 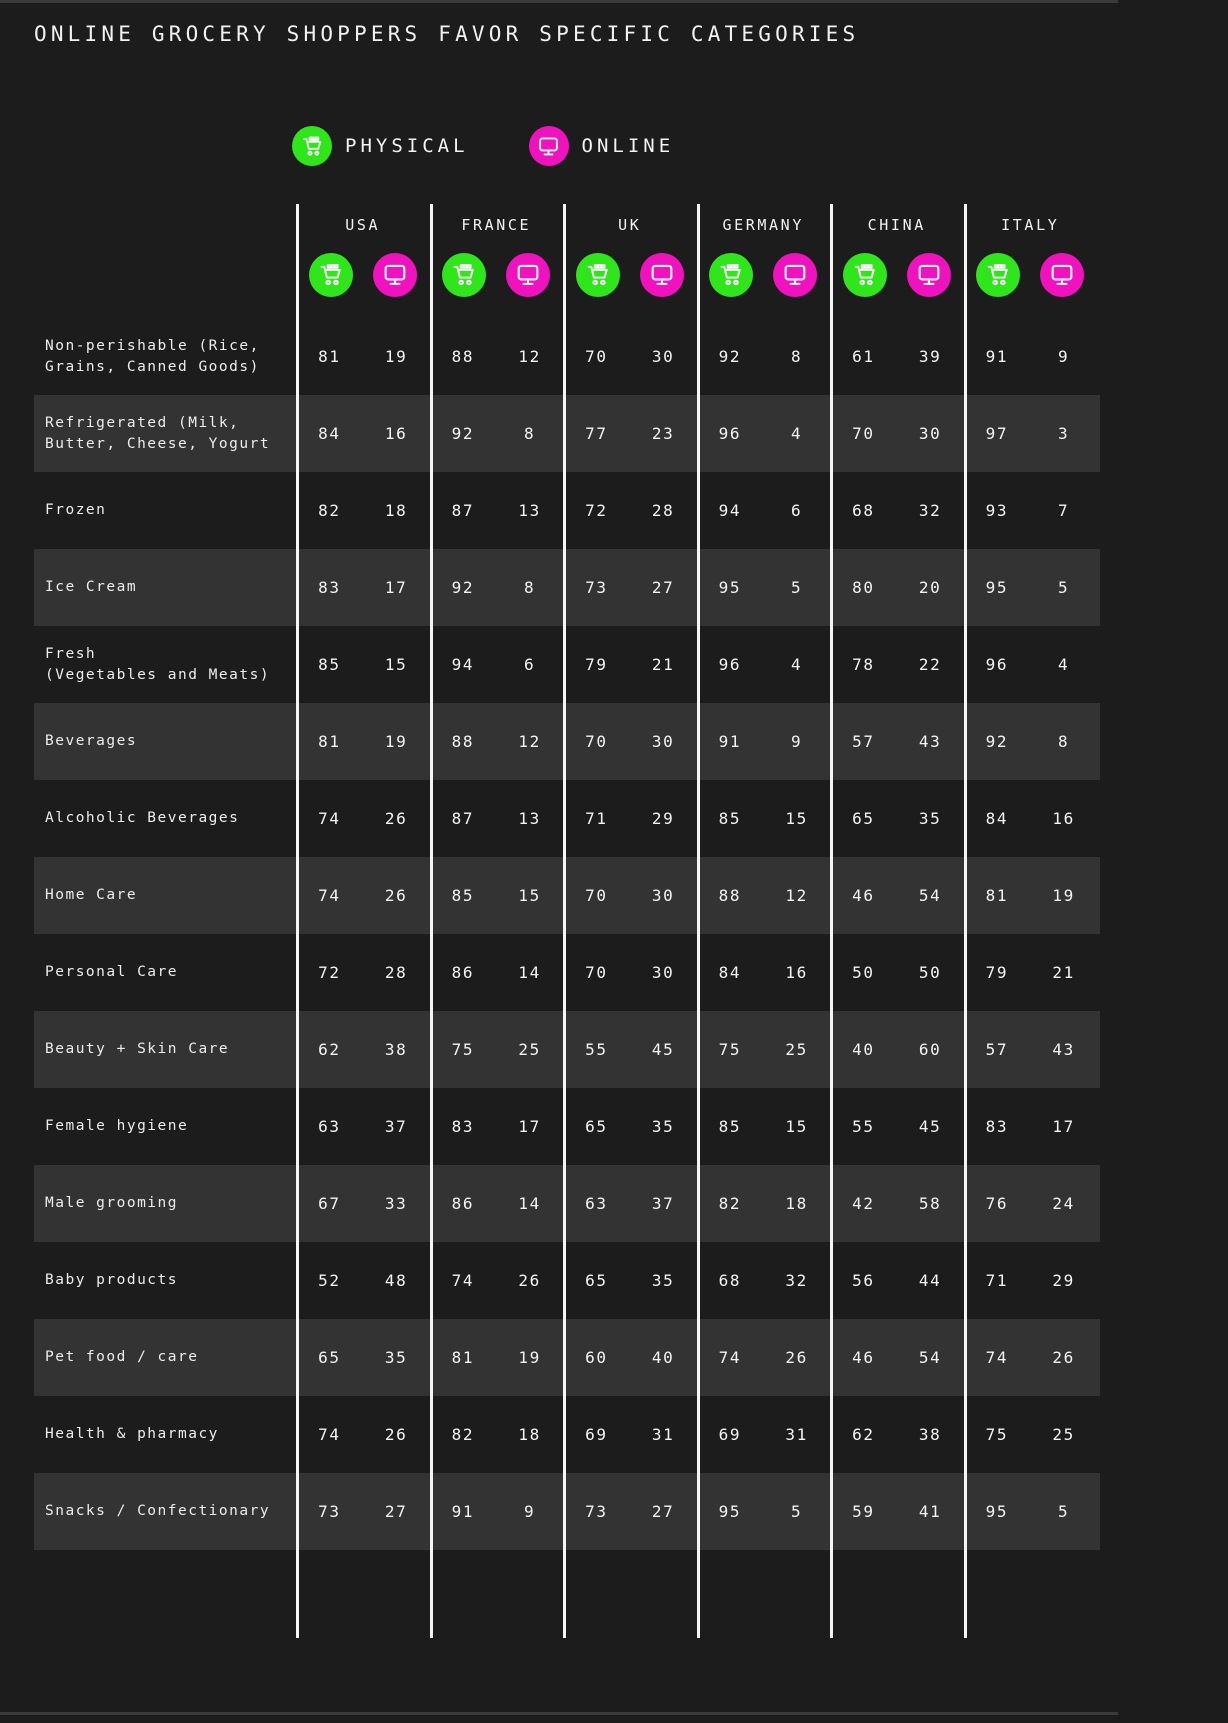 What do you see at coordinates (1064, 510) in the screenshot?
I see `online-value: 7` at bounding box center [1064, 510].